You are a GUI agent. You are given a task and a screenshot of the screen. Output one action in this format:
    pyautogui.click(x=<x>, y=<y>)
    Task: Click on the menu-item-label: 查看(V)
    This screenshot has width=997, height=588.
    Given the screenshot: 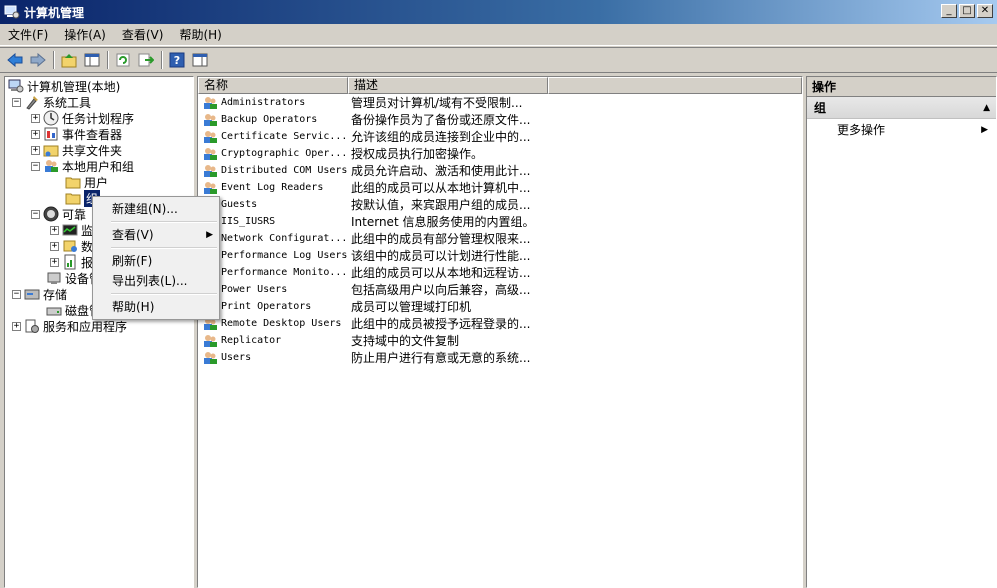 What is the action you would take?
    pyautogui.click(x=133, y=235)
    